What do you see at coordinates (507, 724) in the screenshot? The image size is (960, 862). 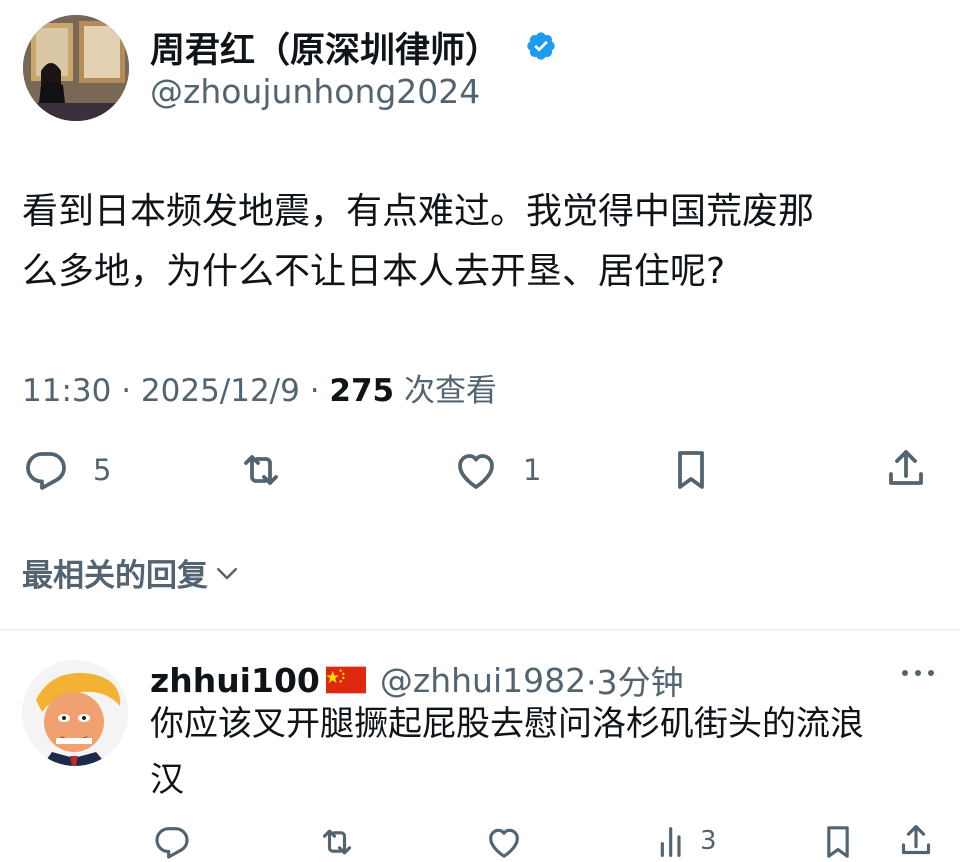 I see `reply-text-line: 你应该叉开腿撅起屁股去慰问洛杉矶街头的流浪` at bounding box center [507, 724].